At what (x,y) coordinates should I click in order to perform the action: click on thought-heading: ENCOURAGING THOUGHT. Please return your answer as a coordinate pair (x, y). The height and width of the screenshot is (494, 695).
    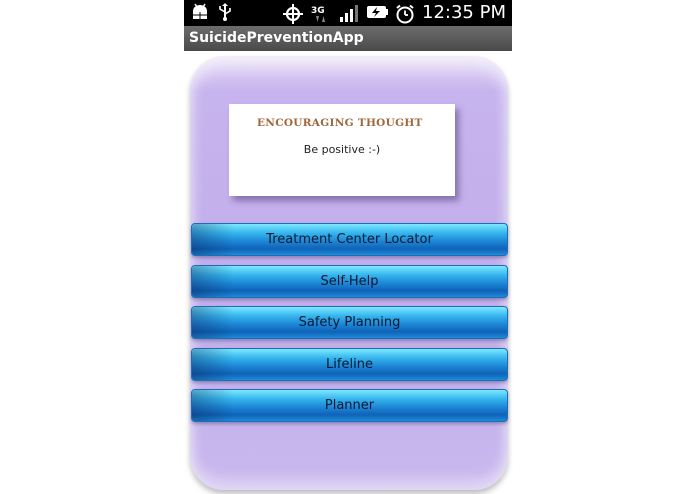
    Looking at the image, I should click on (340, 123).